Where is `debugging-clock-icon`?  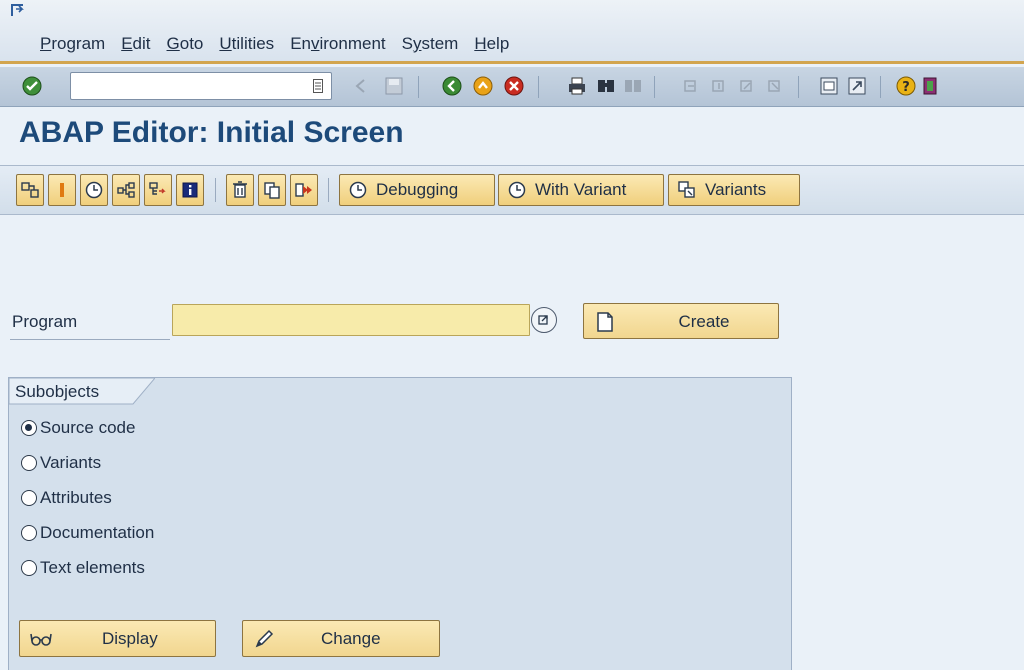
debugging-clock-icon is located at coordinates (358, 190).